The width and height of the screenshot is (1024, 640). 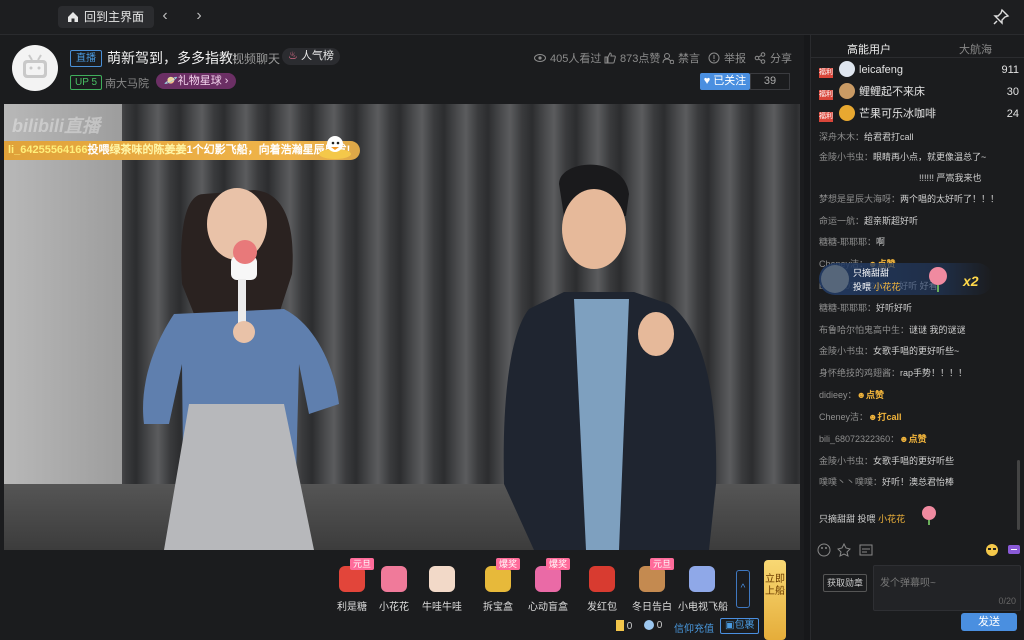 I want to click on report-label: 举报, so click(x=735, y=59).